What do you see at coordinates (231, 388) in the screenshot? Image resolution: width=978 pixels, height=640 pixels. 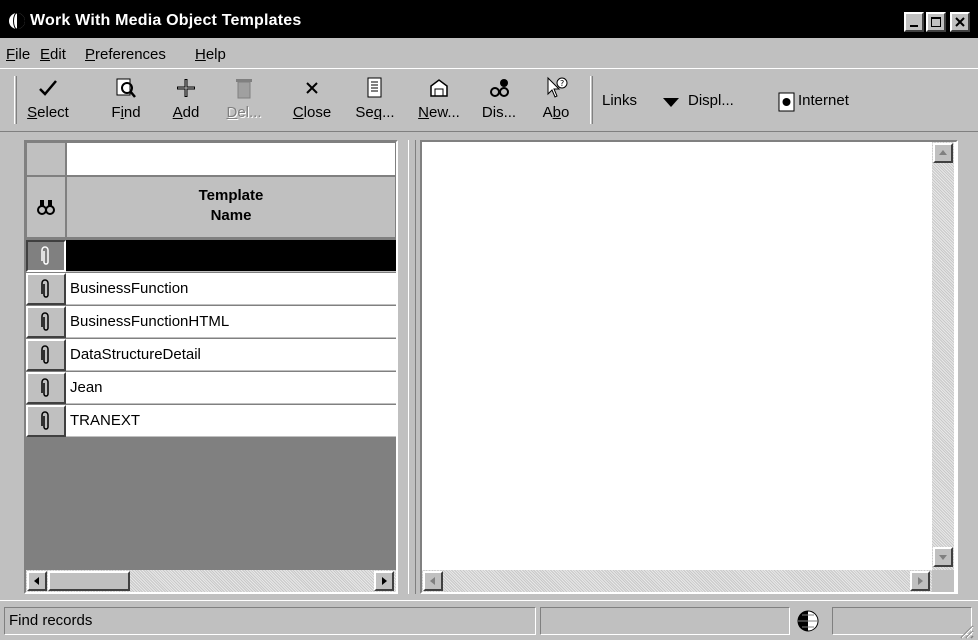 I see `table-row: Jean` at bounding box center [231, 388].